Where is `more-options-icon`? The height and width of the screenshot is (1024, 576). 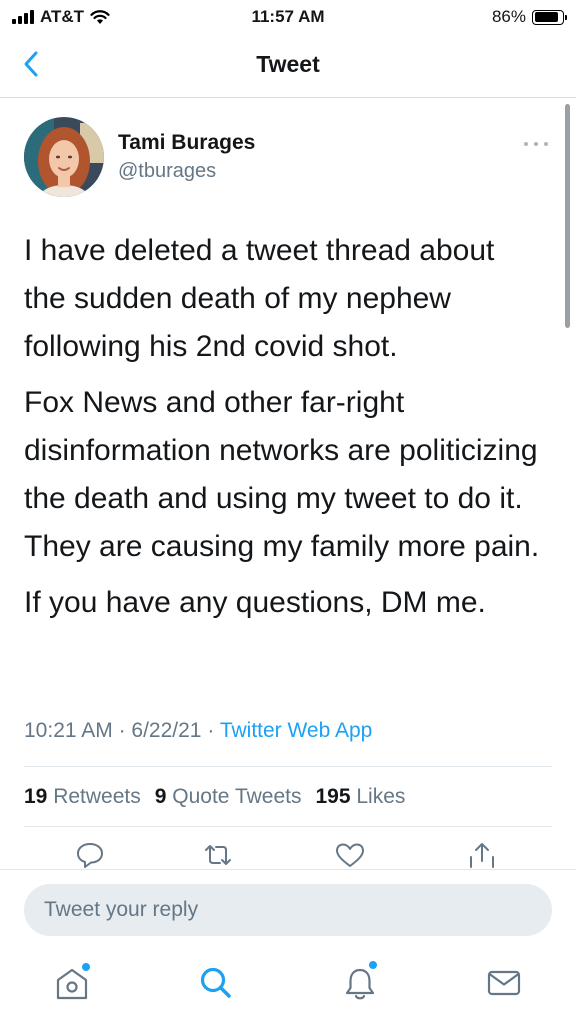 more-options-icon is located at coordinates (536, 144).